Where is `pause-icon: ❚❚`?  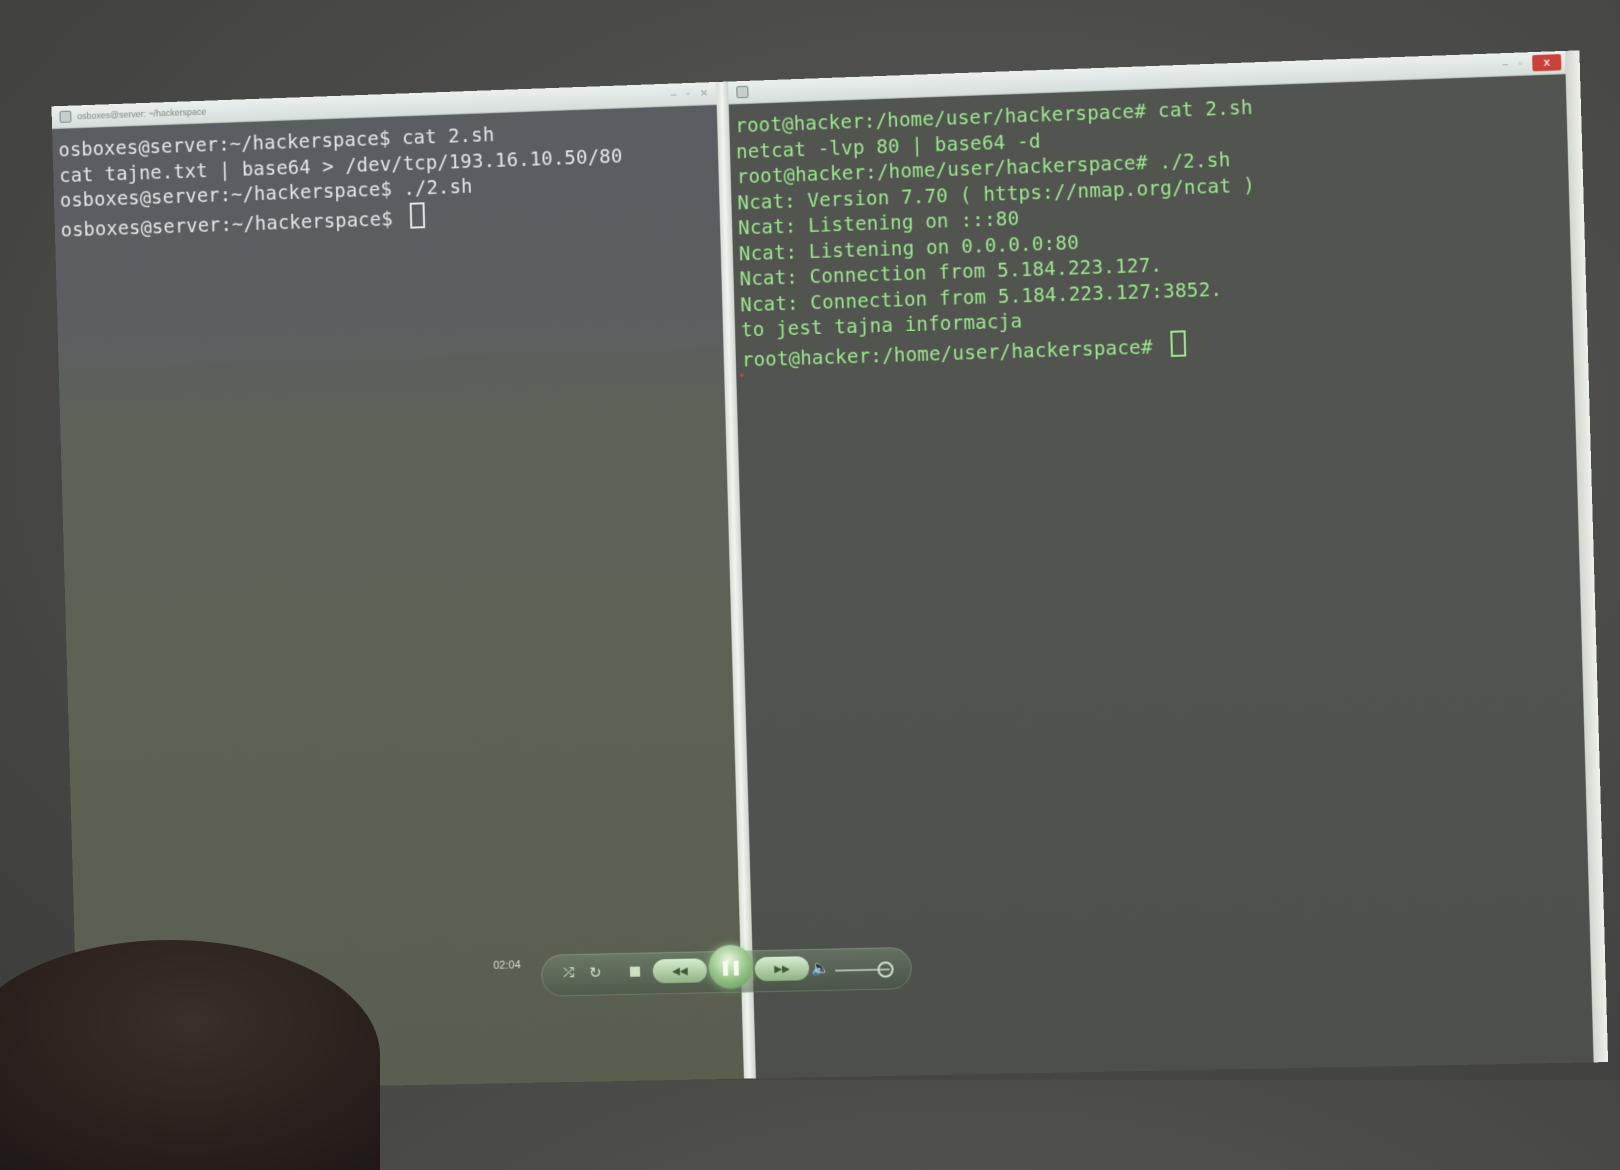 pause-icon: ❚❚ is located at coordinates (731, 967).